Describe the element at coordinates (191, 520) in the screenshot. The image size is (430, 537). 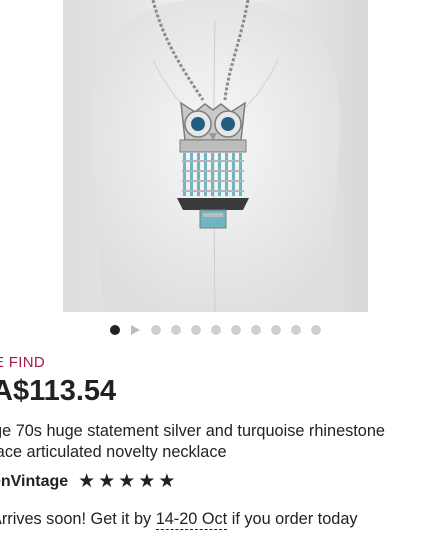
I see `delivery-date-link: 14-20 Oct` at that location.